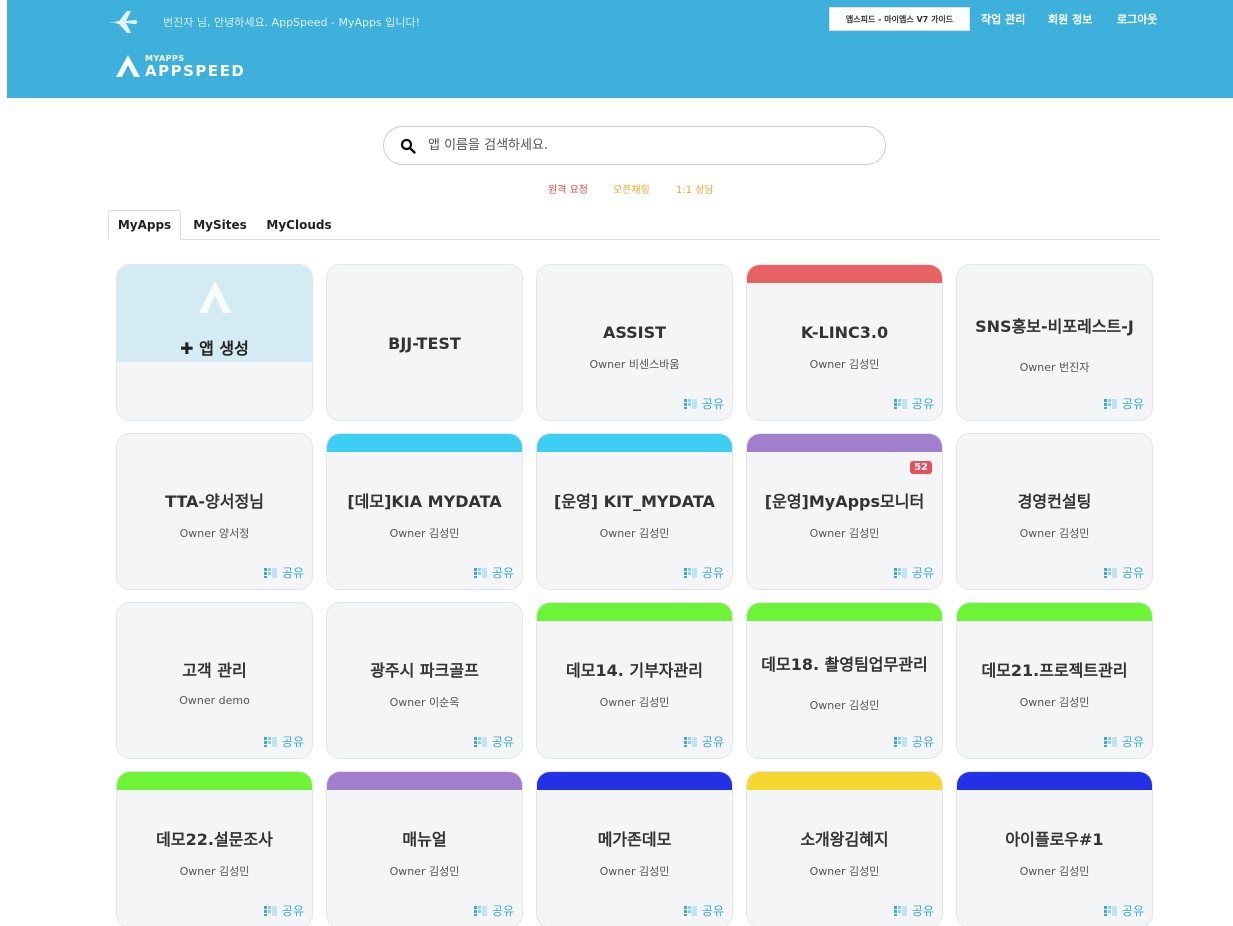  What do you see at coordinates (424, 680) in the screenshot?
I see `app-card: 광주시 파크골프 Owner 이순옥 공유` at bounding box center [424, 680].